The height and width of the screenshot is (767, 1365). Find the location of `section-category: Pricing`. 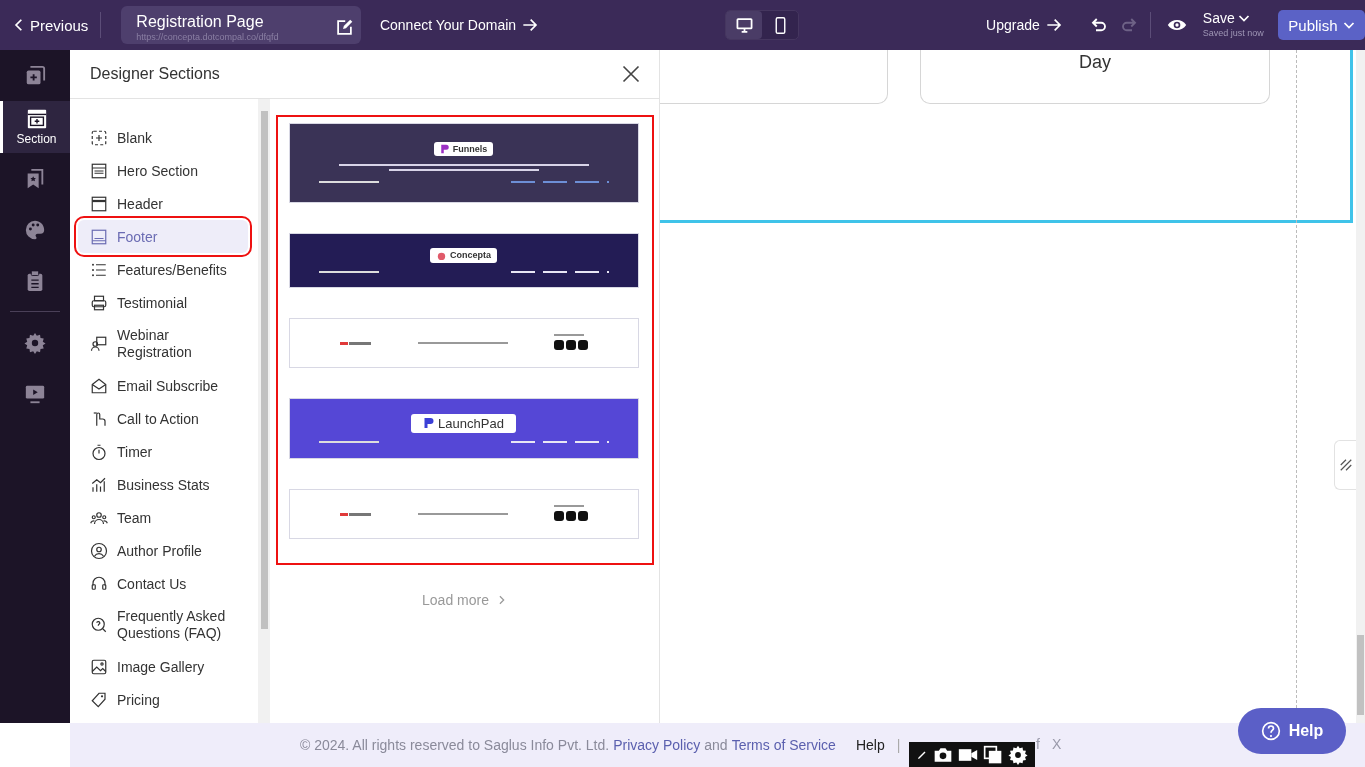

section-category: Pricing is located at coordinates (163, 699).